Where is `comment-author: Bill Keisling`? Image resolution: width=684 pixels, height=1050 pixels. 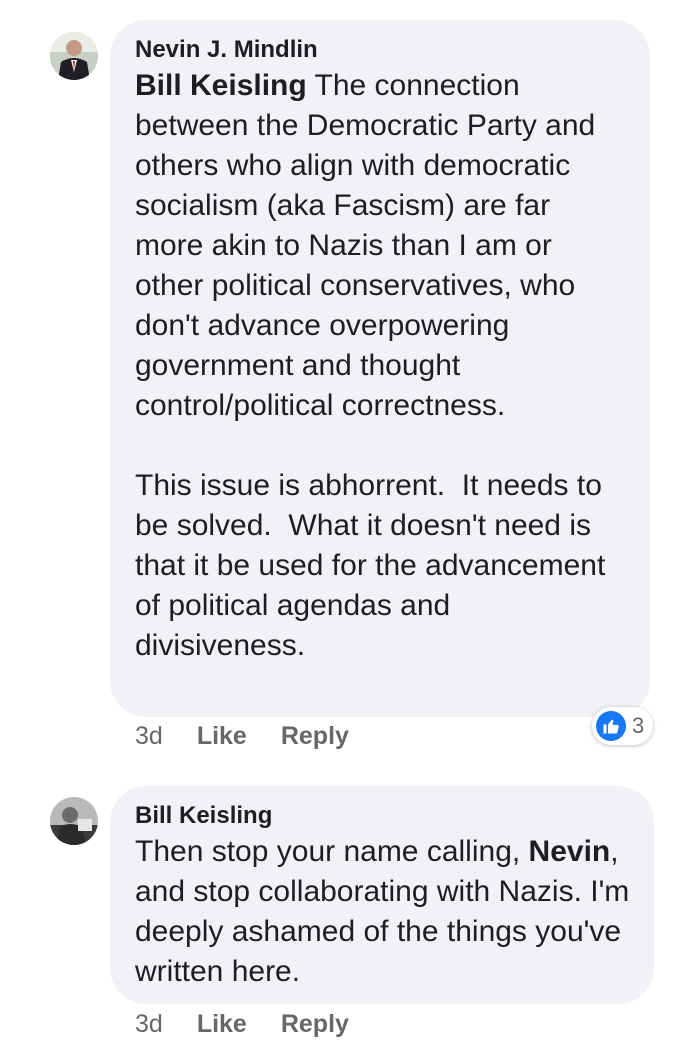 comment-author: Bill Keisling is located at coordinates (382, 816).